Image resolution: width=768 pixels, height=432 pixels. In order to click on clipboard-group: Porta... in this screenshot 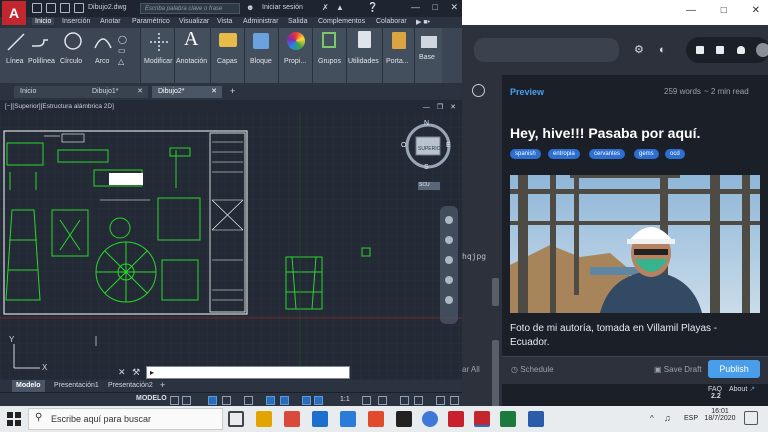, I will do `click(398, 55)`.